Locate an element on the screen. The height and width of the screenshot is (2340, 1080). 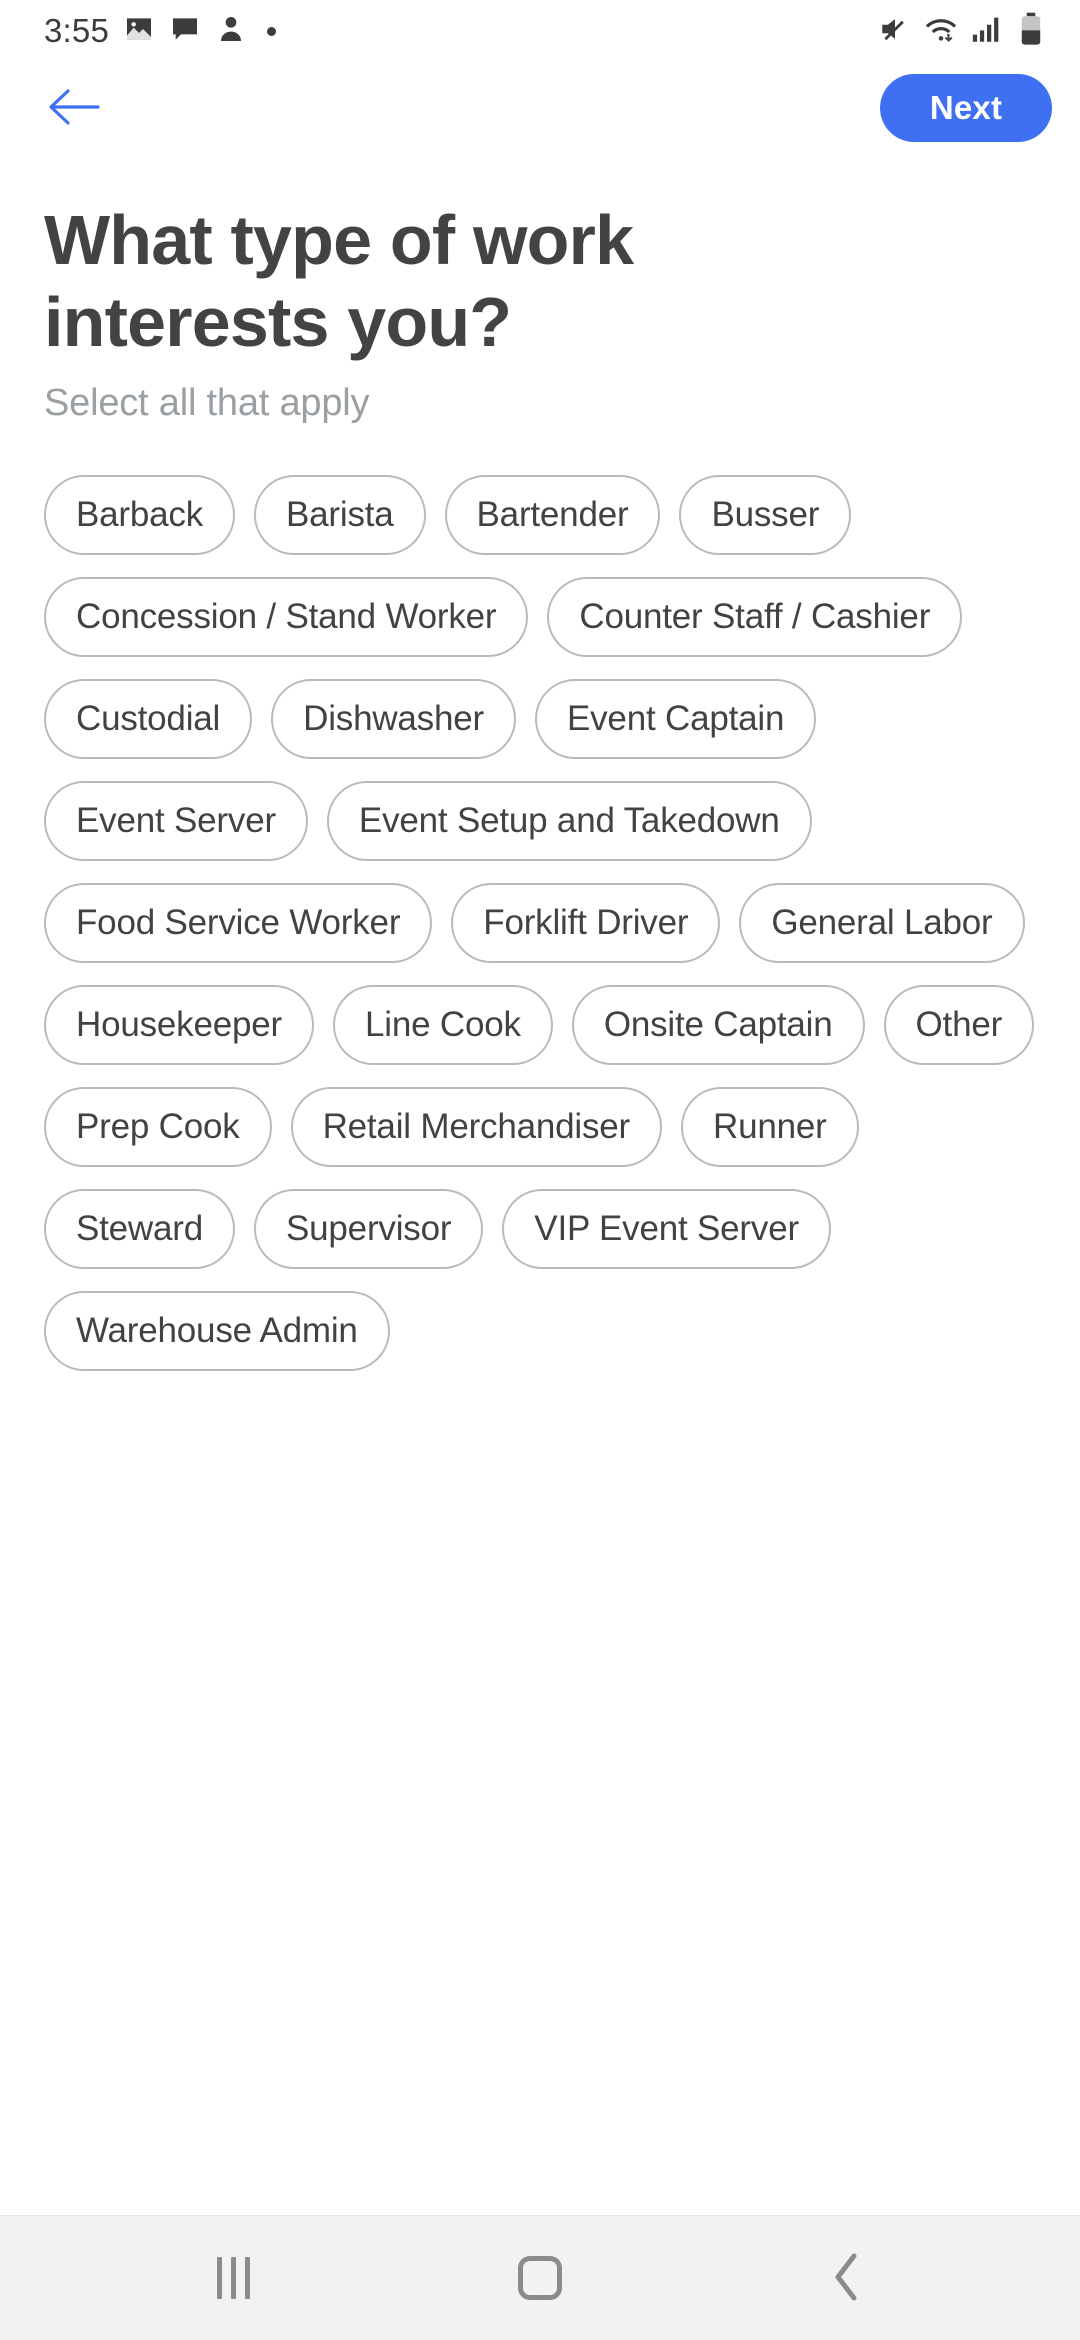
chip-event-server: Event Server is located at coordinates (176, 820).